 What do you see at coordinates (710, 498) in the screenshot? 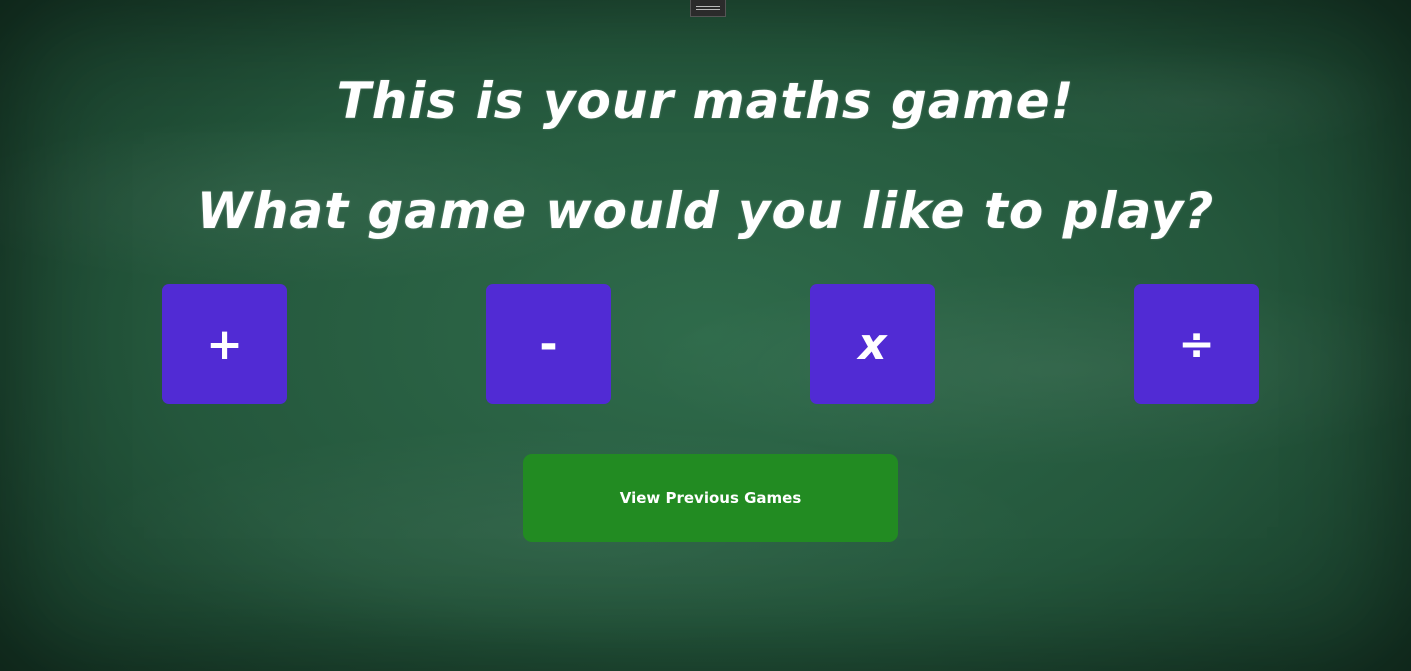
I see `view-previous-games-button: View Previous Games` at bounding box center [710, 498].